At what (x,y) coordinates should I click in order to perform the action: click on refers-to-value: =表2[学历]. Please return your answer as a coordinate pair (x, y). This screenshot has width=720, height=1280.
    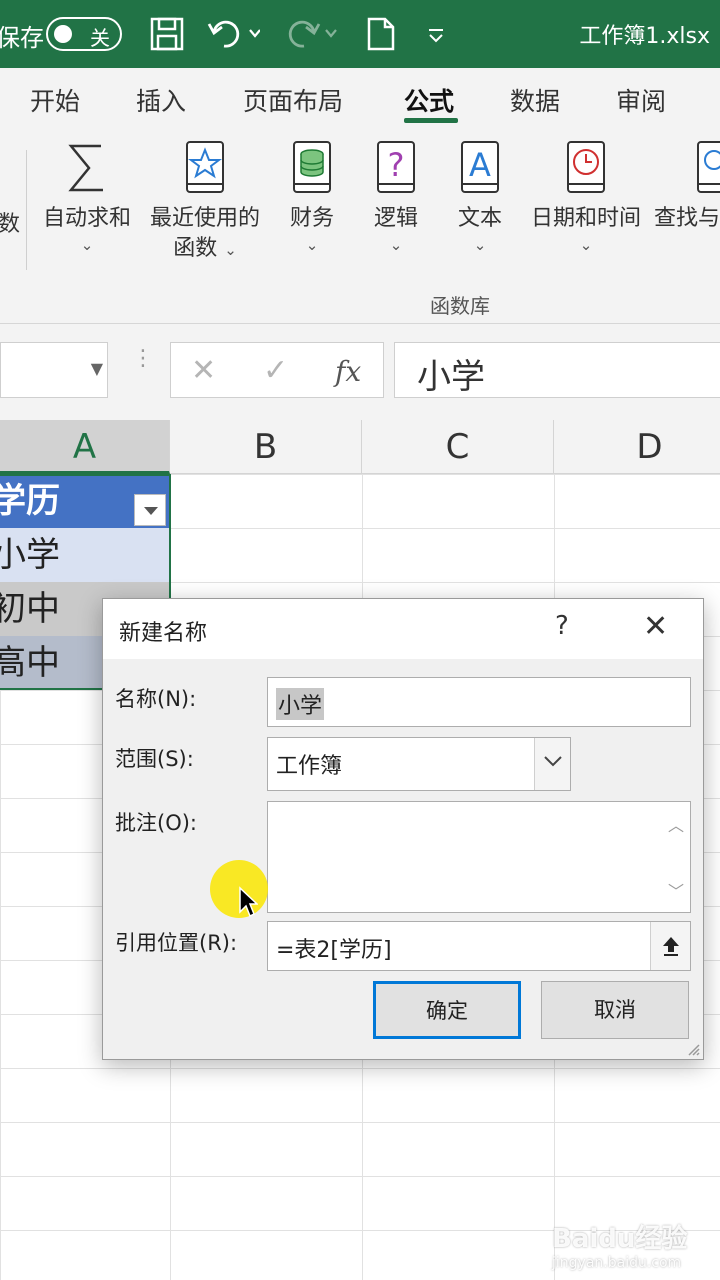
    Looking at the image, I should click on (334, 950).